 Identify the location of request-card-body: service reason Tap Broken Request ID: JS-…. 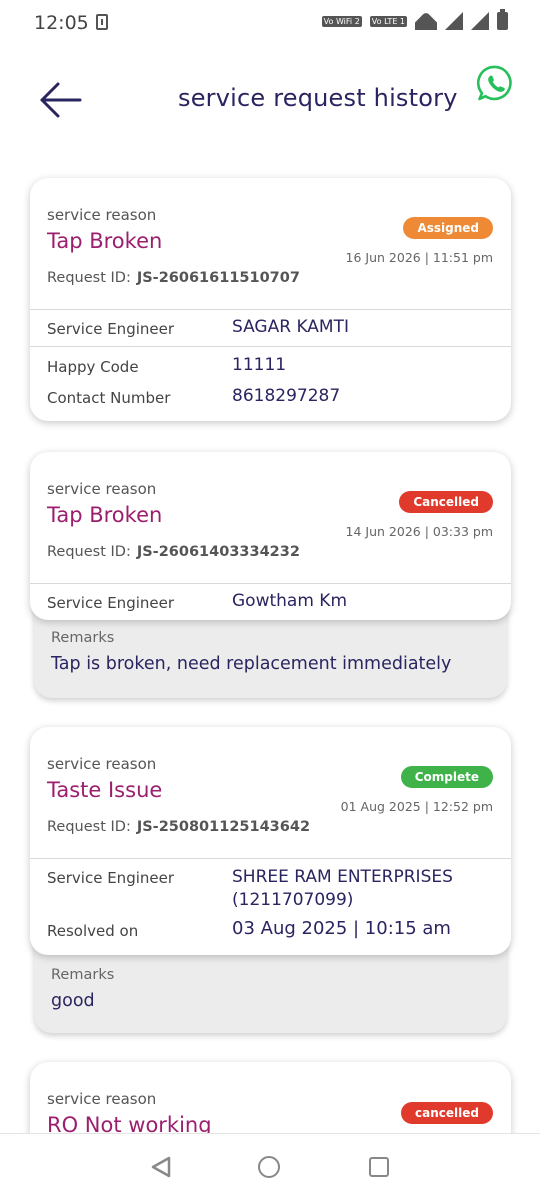
(270, 536).